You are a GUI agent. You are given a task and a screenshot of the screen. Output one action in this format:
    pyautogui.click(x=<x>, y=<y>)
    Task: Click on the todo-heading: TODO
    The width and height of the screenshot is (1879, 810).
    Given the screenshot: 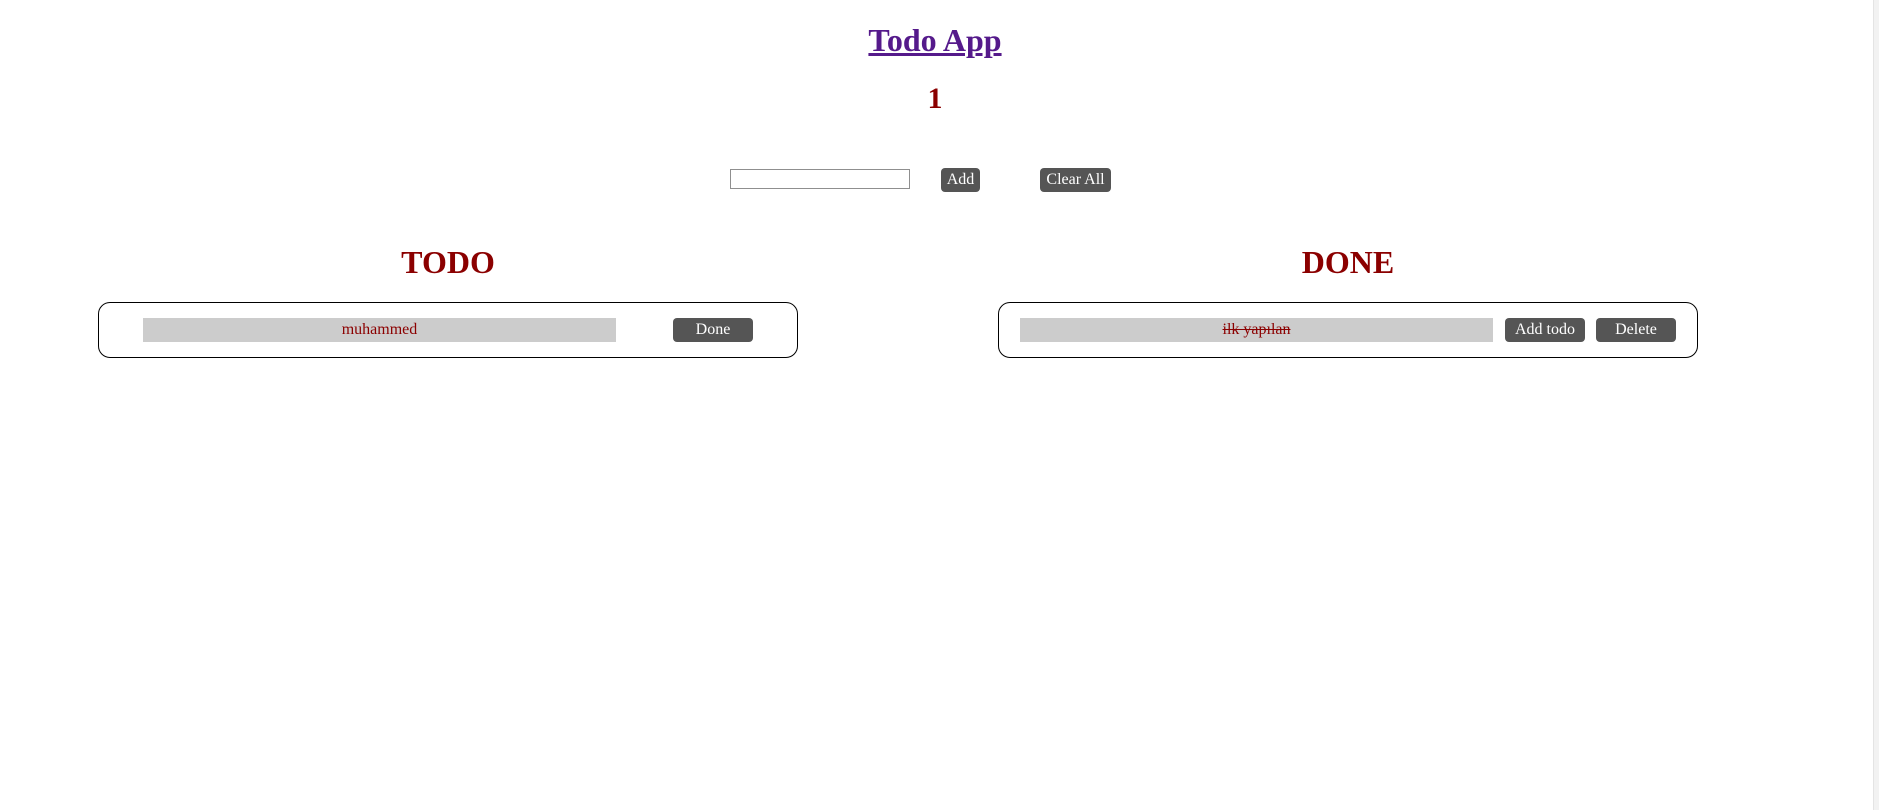 What is the action you would take?
    pyautogui.click(x=448, y=262)
    